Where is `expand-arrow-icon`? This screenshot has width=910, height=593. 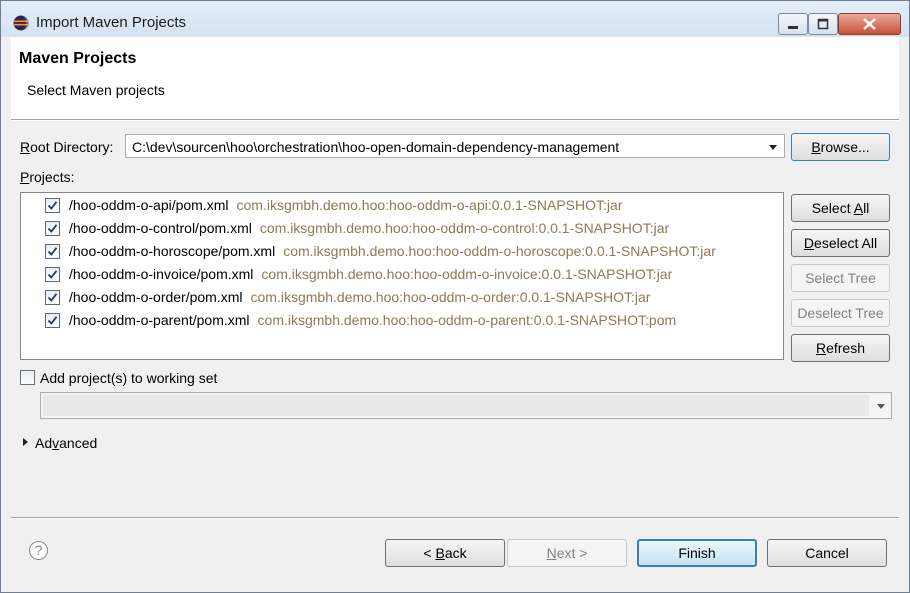
expand-arrow-icon is located at coordinates (25, 442).